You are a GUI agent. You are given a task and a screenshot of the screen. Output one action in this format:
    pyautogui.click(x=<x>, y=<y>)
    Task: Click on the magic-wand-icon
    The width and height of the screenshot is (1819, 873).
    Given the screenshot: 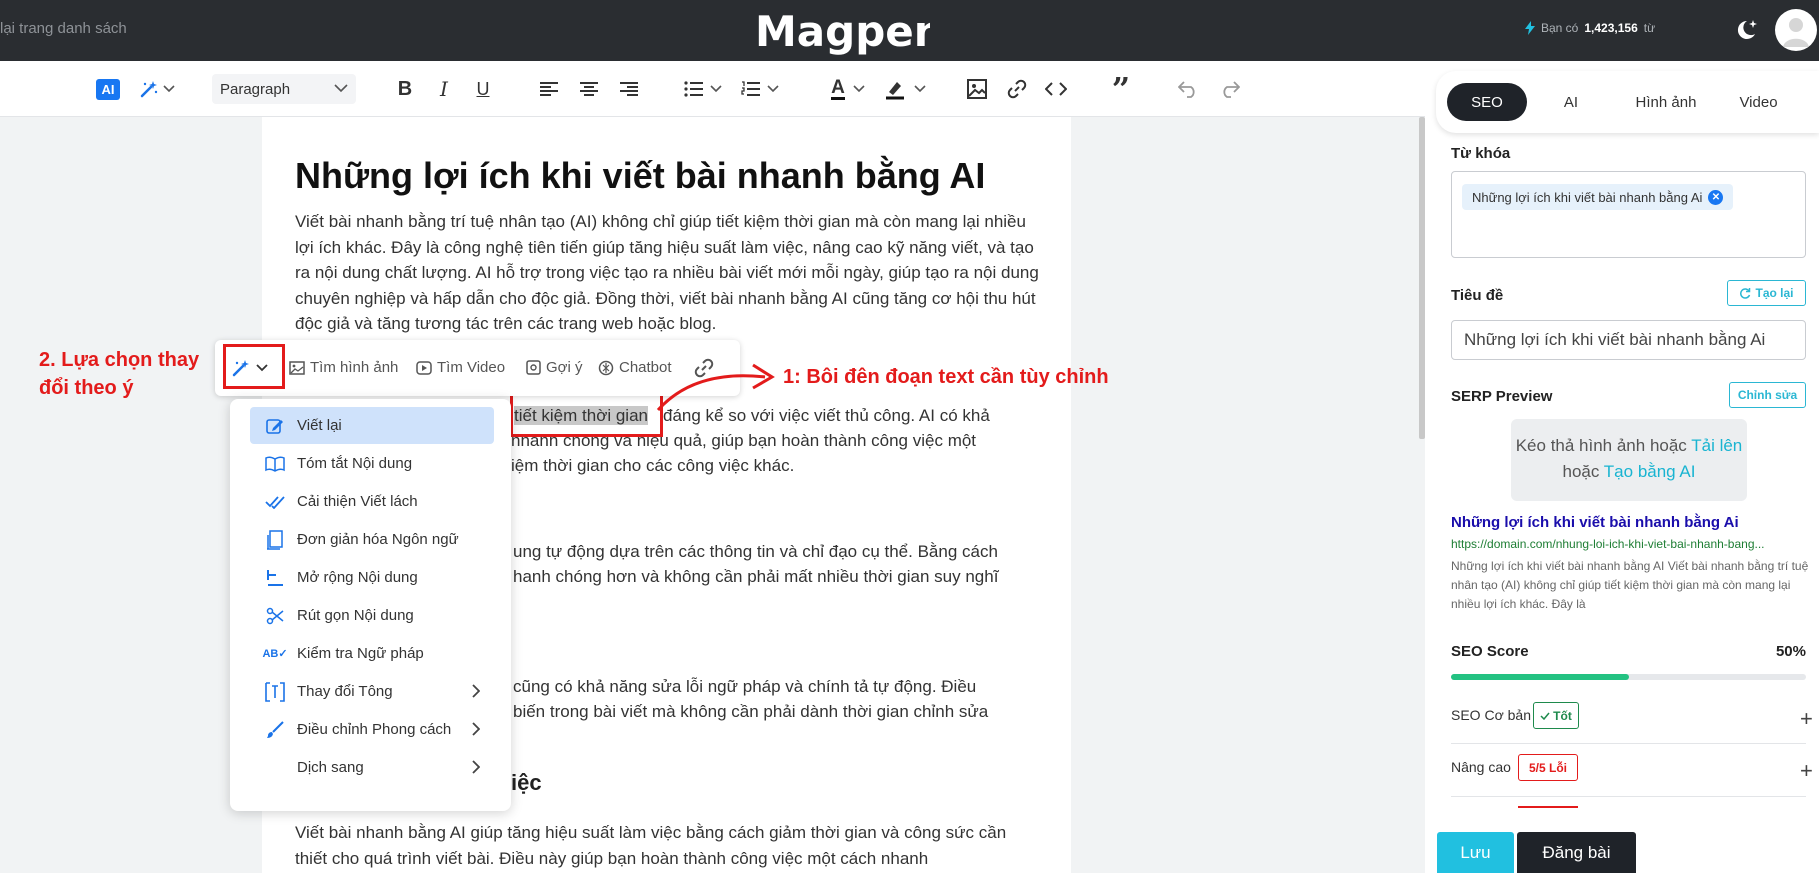 What is the action you would take?
    pyautogui.click(x=149, y=89)
    